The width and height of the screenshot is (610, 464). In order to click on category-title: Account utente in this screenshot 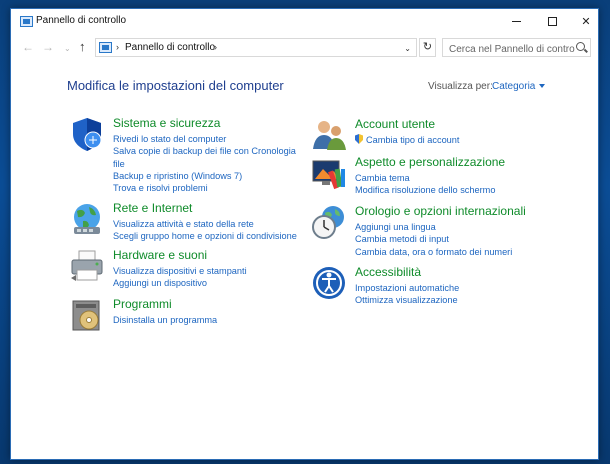, I will do `click(395, 124)`.